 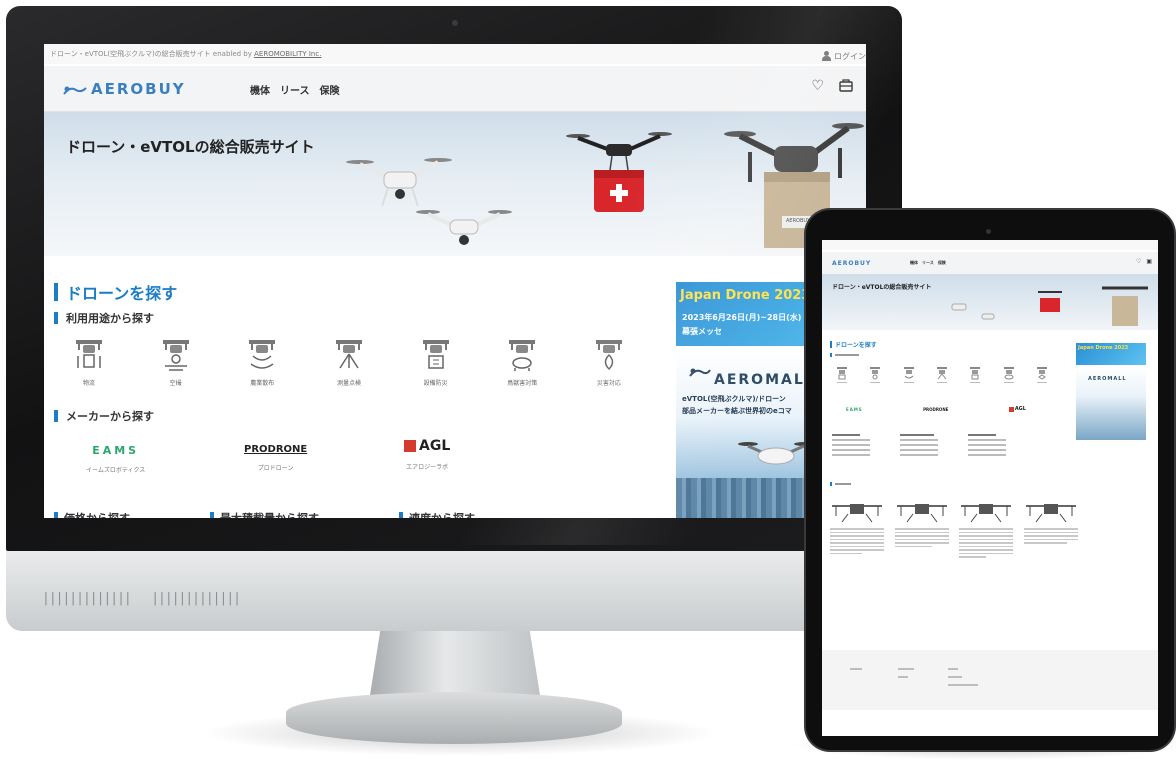 What do you see at coordinates (988, 231) in the screenshot?
I see `tablet-camera` at bounding box center [988, 231].